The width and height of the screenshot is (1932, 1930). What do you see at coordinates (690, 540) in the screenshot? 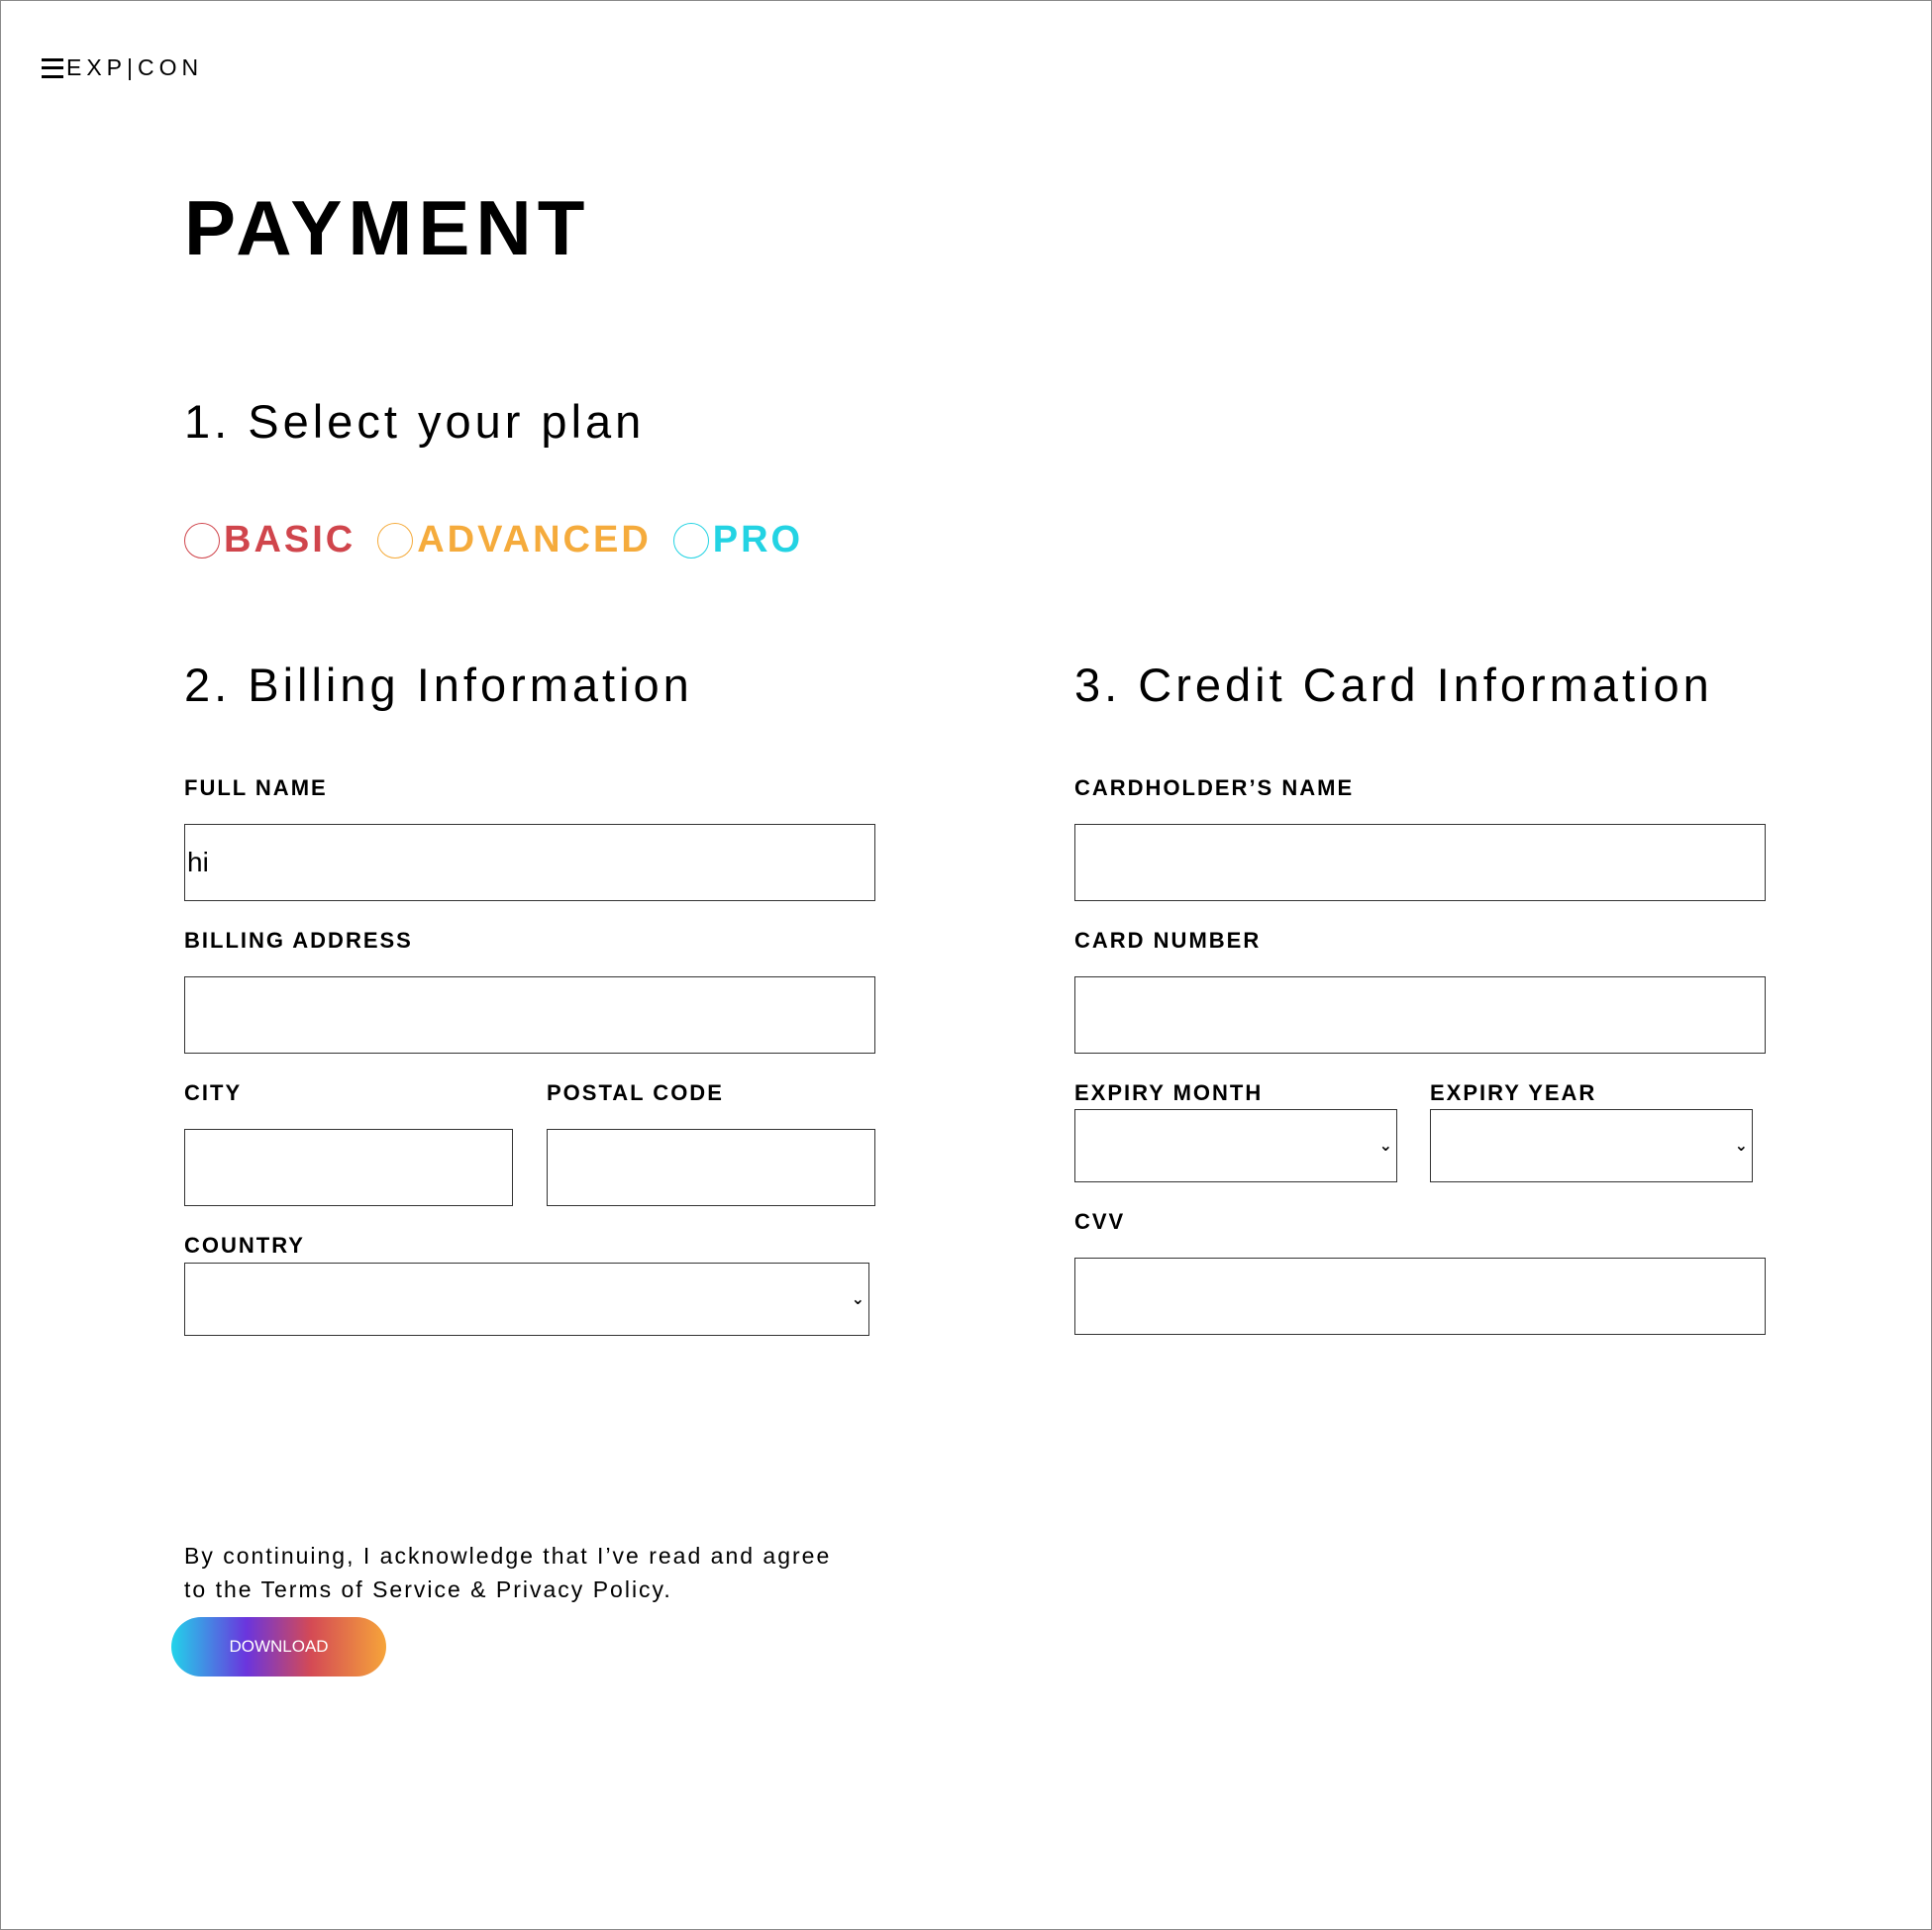
I see `plan-pro-radio` at bounding box center [690, 540].